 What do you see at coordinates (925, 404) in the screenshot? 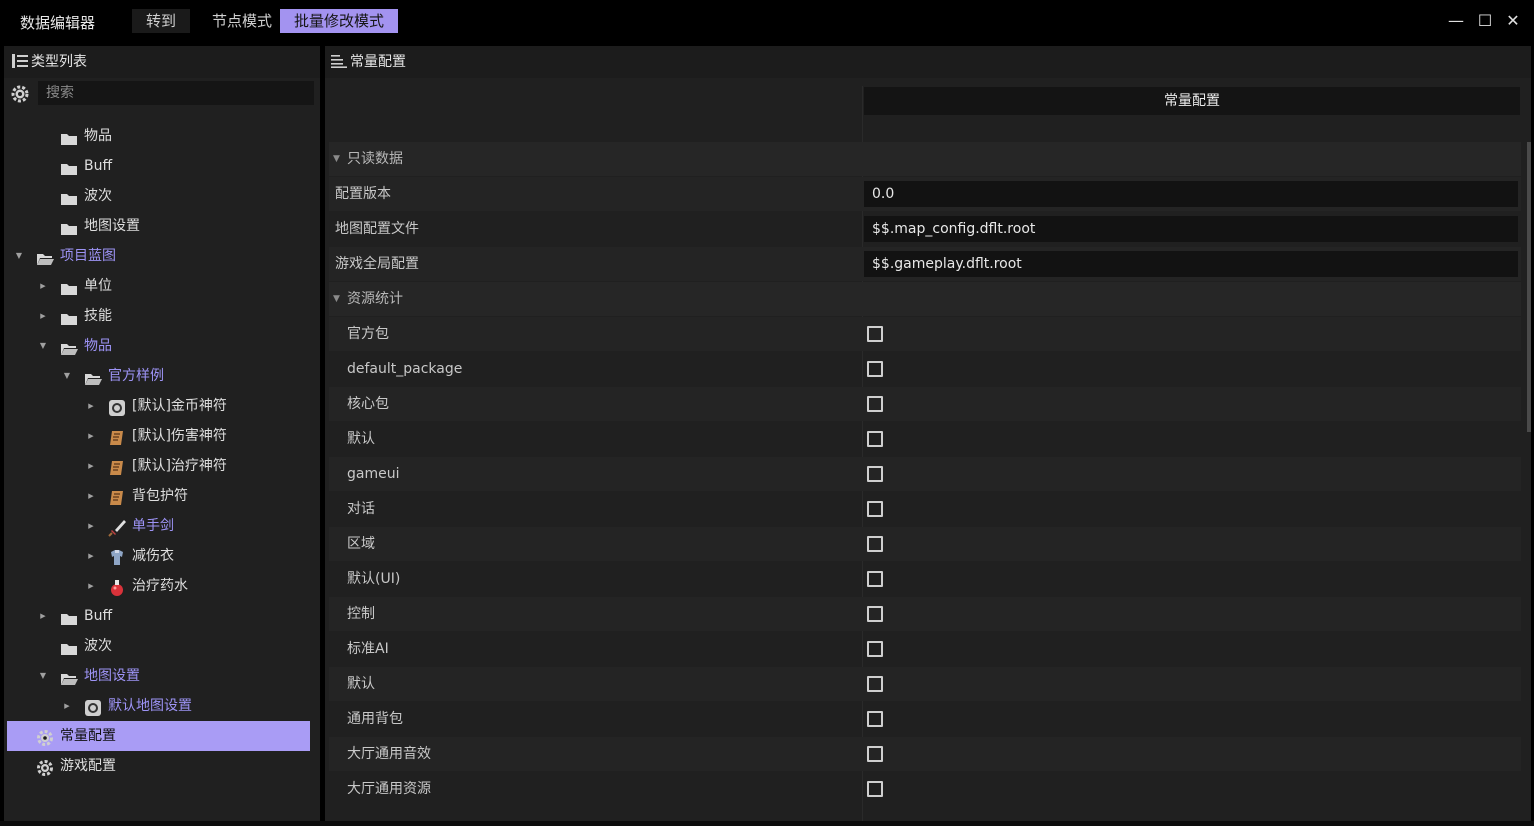
I see `resource-row: 核心包` at bounding box center [925, 404].